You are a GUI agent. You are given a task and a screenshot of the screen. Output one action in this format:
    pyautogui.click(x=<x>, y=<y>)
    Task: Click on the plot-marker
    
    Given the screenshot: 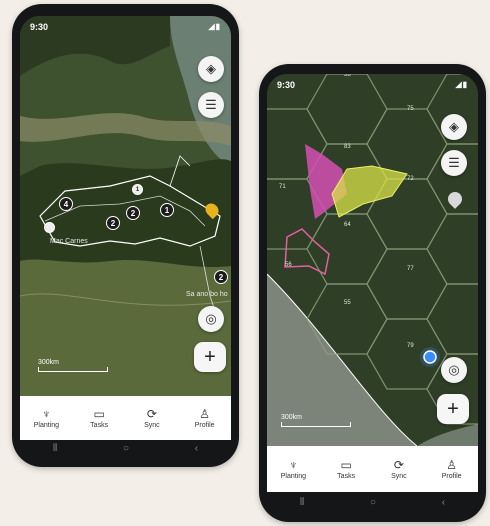 What is the action you would take?
    pyautogui.click(x=49, y=227)
    